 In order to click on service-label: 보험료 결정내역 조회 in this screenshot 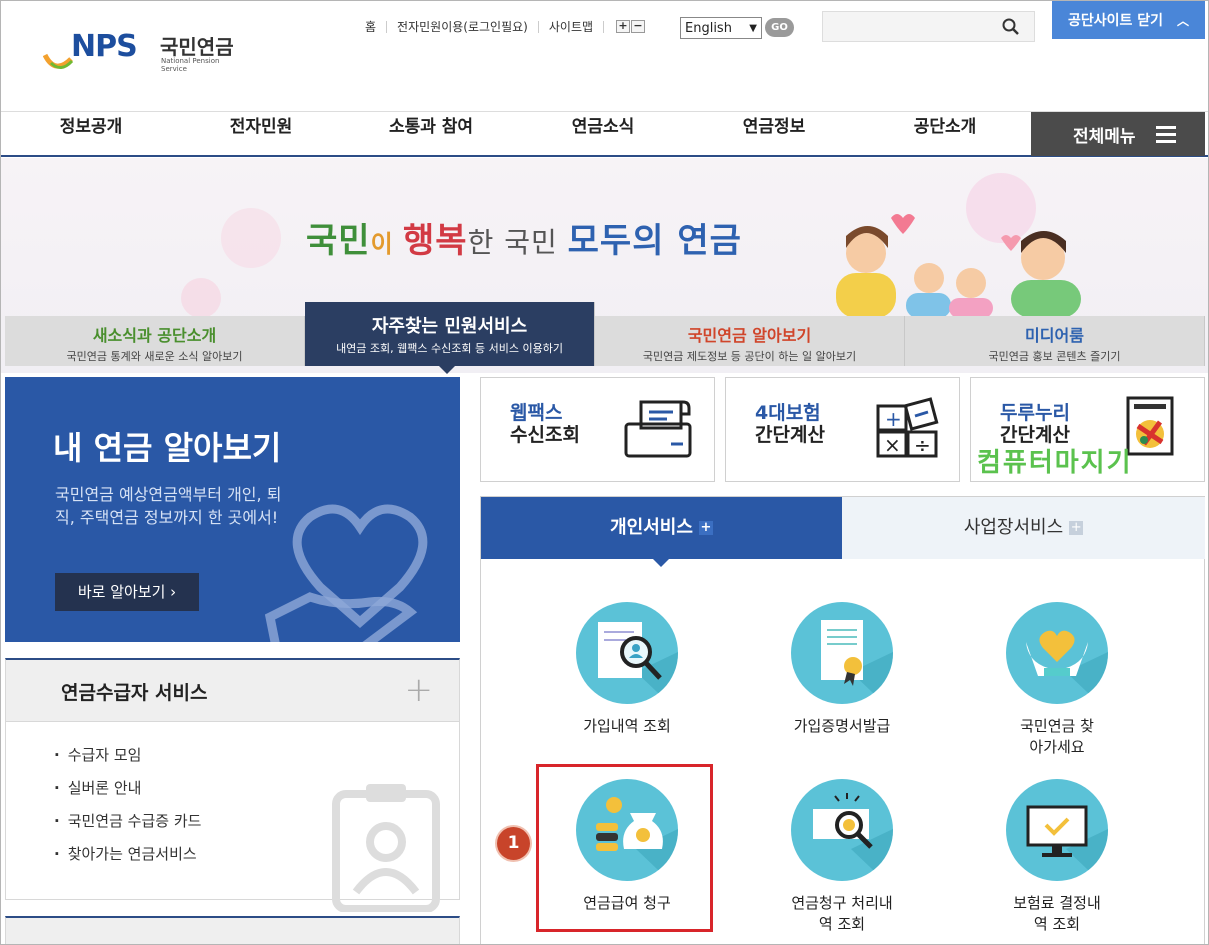, I will do `click(1057, 913)`.